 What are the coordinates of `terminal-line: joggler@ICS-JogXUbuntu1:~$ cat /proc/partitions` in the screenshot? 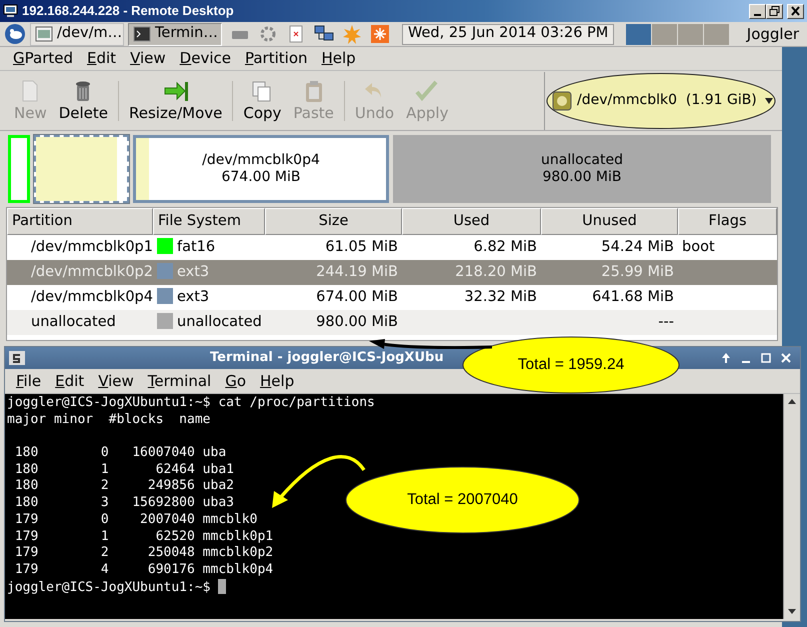 It's located at (191, 403).